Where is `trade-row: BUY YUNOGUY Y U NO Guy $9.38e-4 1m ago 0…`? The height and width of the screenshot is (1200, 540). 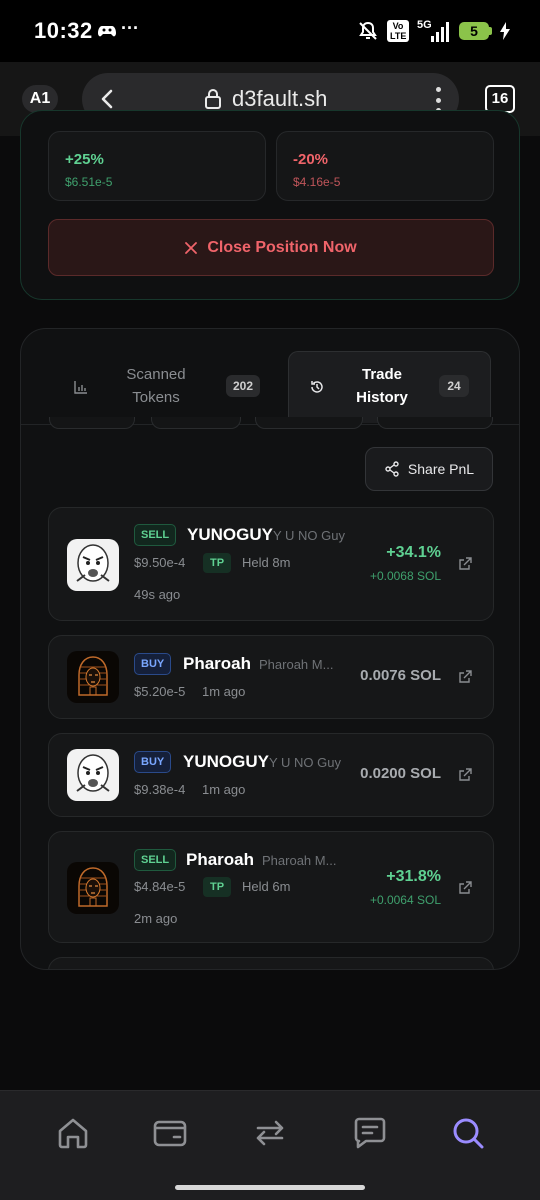
trade-row: BUY YUNOGUY Y U NO Guy $9.38e-4 1m ago 0… is located at coordinates (271, 775).